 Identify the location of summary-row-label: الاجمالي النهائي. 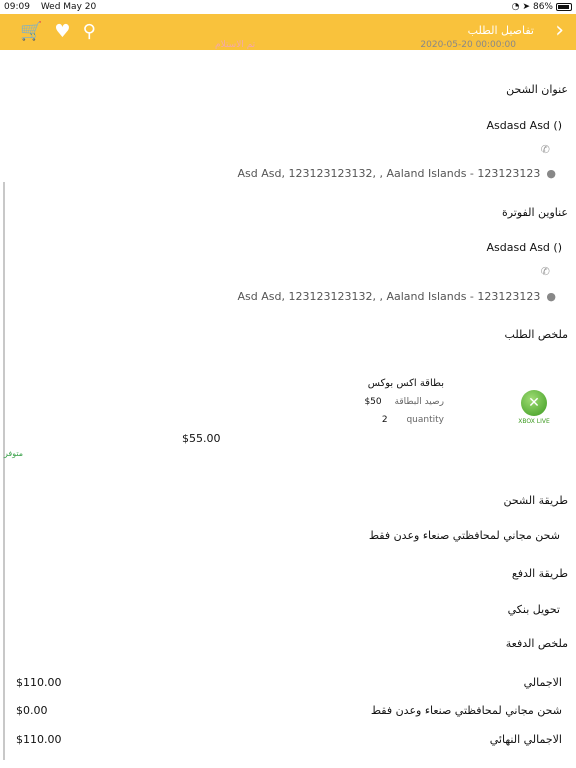
(525, 739).